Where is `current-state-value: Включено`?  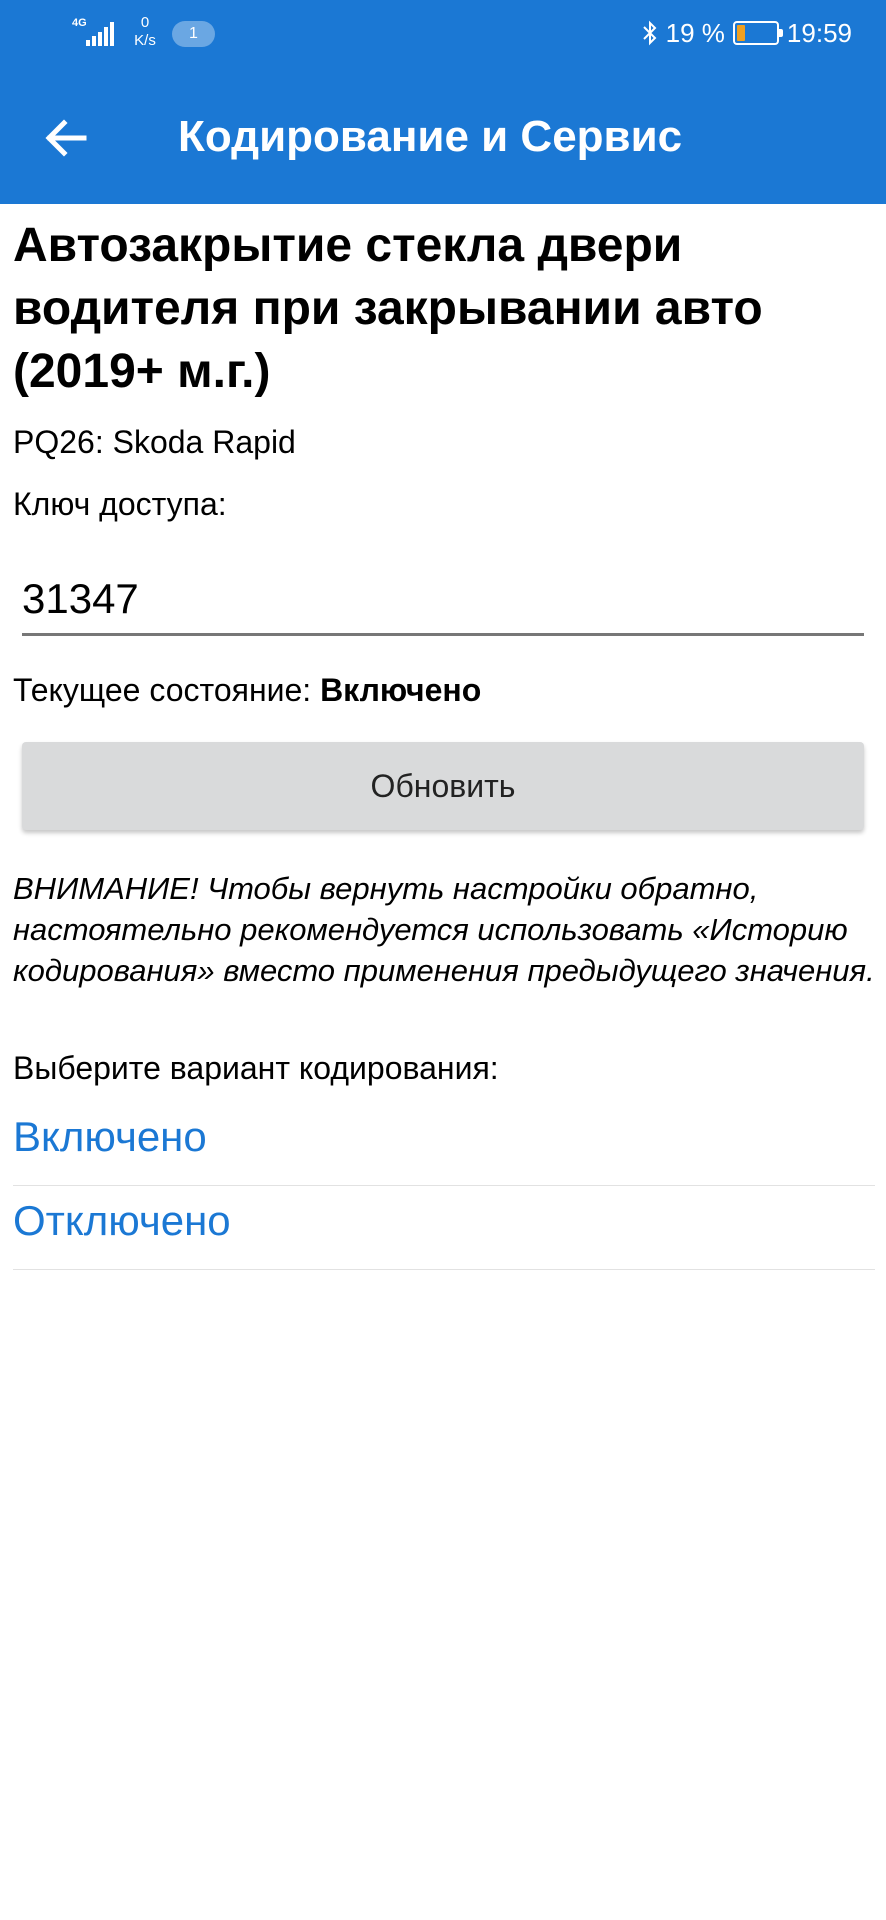
current-state-value: Включено is located at coordinates (401, 690).